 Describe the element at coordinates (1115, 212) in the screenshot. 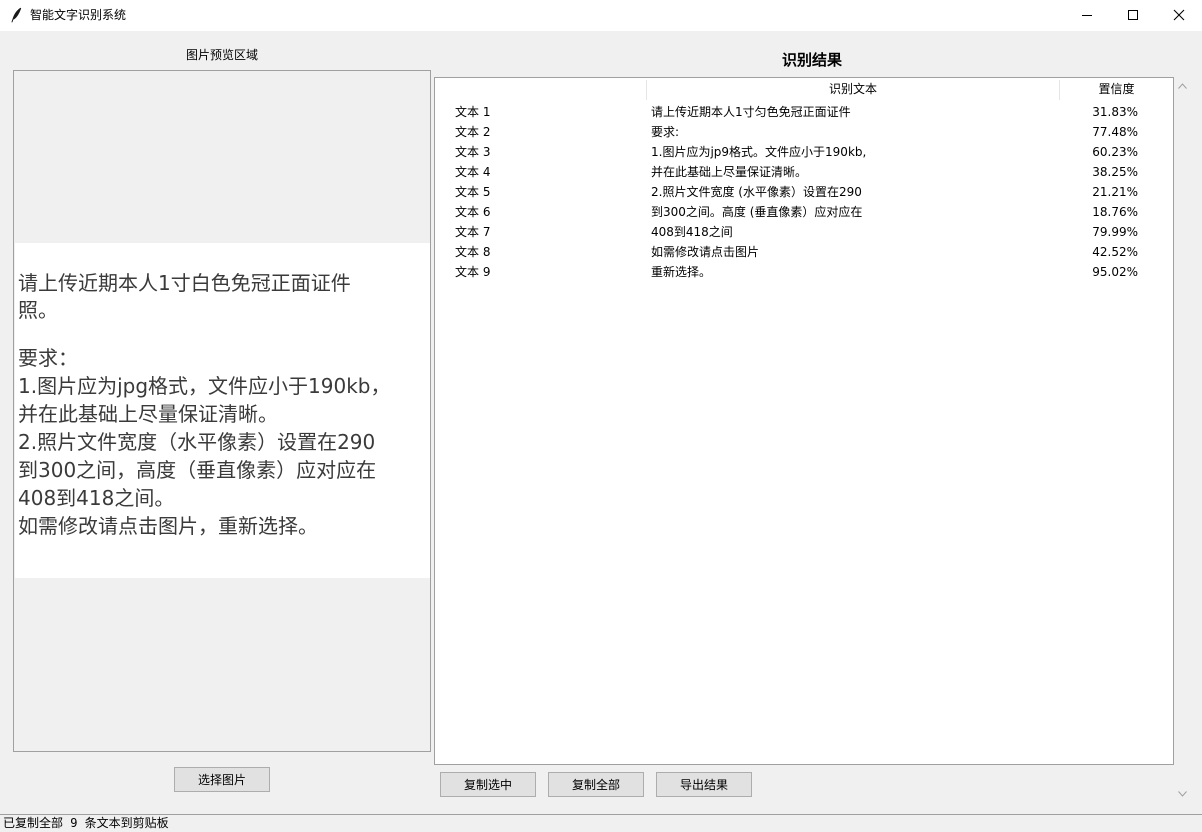

I see `row-confidence: 18.76%` at that location.